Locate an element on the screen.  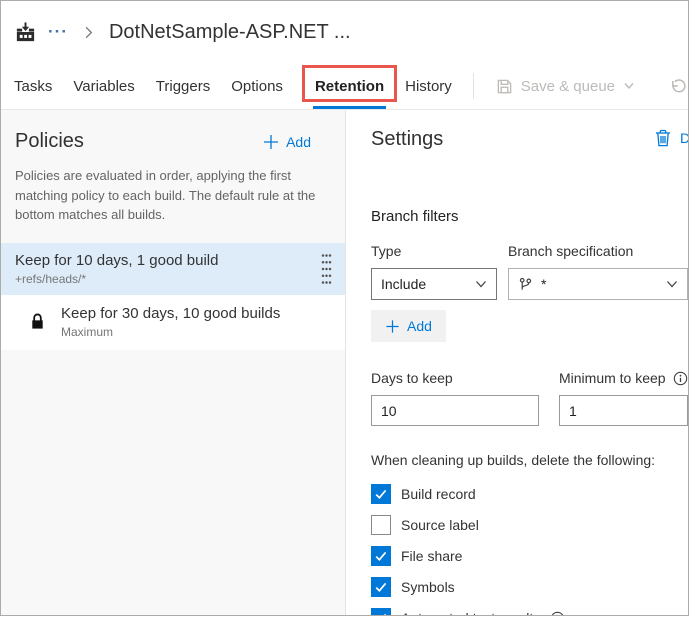
retention-fields-row: Days to keep Minimum to keep is located at coordinates (529, 398).